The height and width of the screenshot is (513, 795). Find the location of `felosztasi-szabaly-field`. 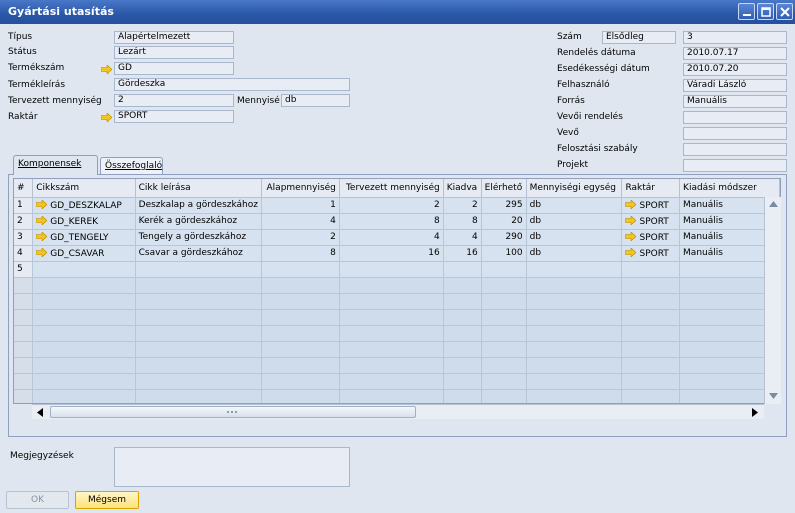

felosztasi-szabaly-field is located at coordinates (735, 149).